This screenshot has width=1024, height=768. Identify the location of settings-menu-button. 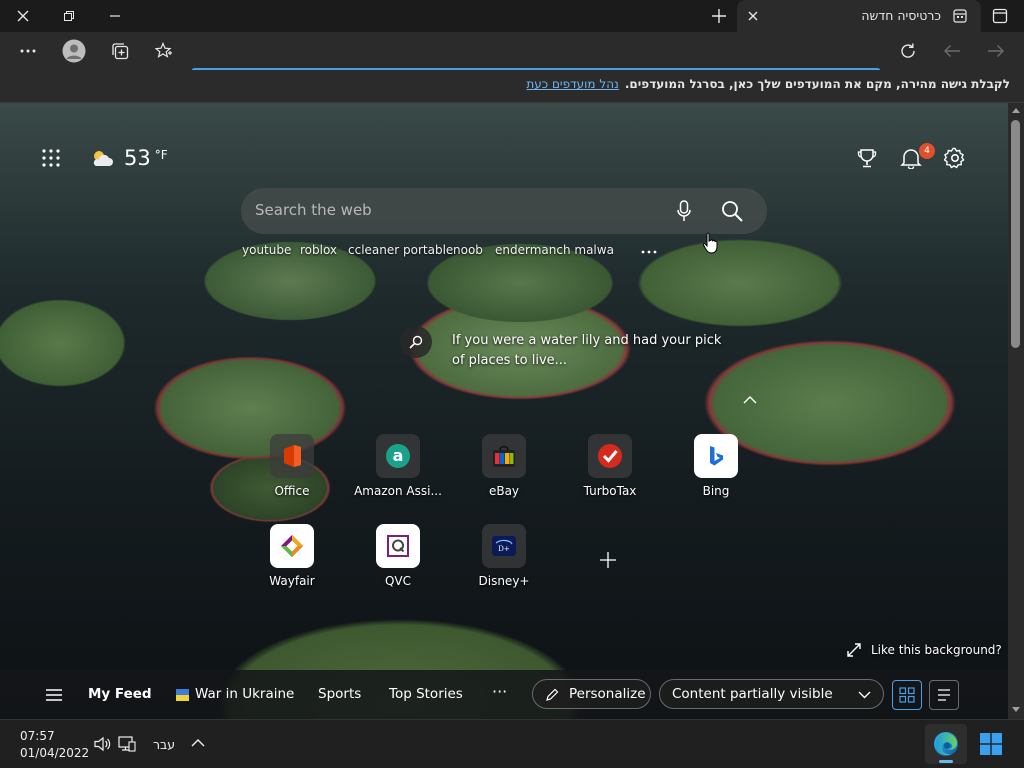
(28, 51).